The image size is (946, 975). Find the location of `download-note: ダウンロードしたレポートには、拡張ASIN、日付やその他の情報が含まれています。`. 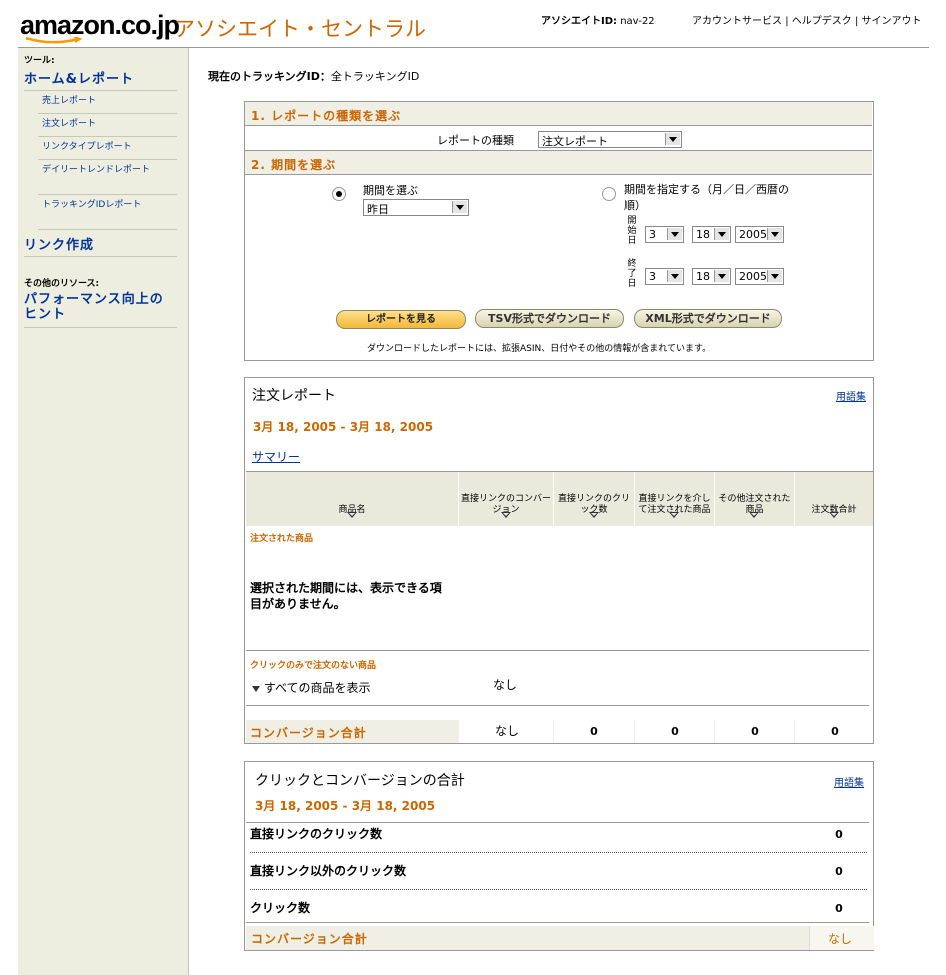

download-note: ダウンロードしたレポートには、拡張ASIN、日付やその他の情報が含まれています。 is located at coordinates (539, 349).